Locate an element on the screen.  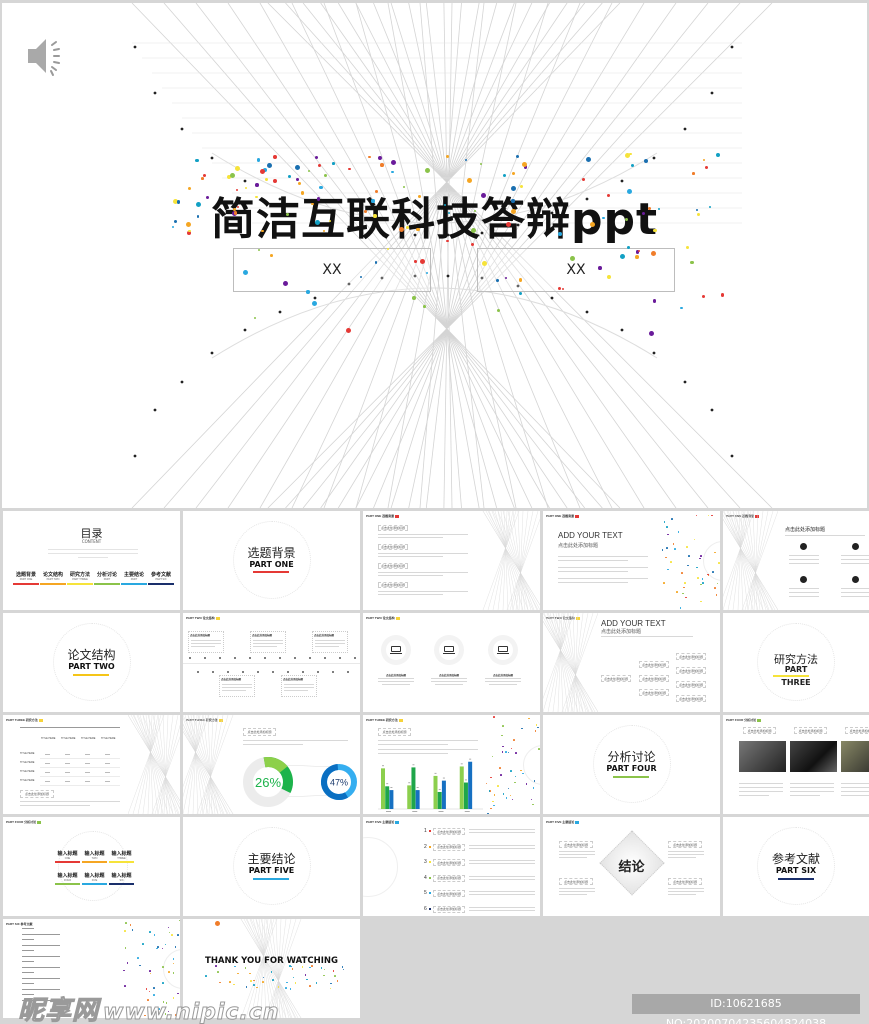
name-box-left: XX is located at coordinates (332, 270).